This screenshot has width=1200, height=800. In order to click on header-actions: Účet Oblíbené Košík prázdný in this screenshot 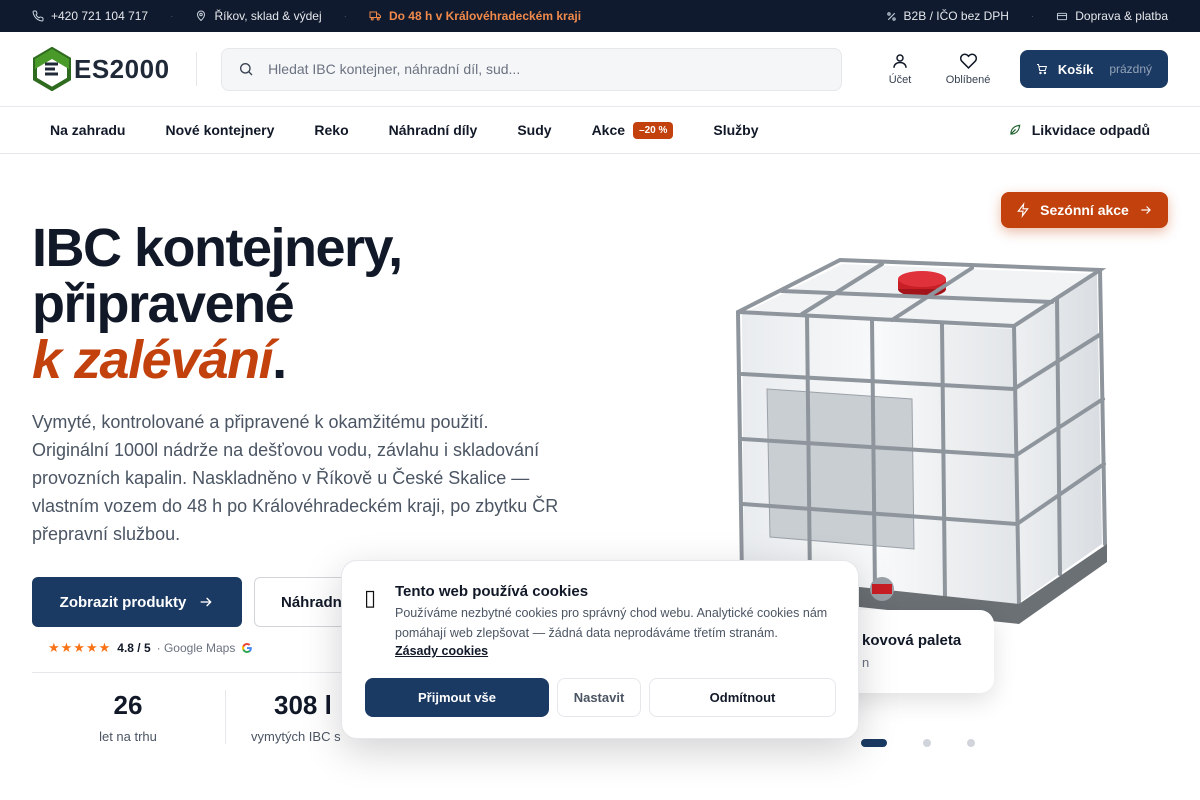, I will do `click(1017, 69)`.